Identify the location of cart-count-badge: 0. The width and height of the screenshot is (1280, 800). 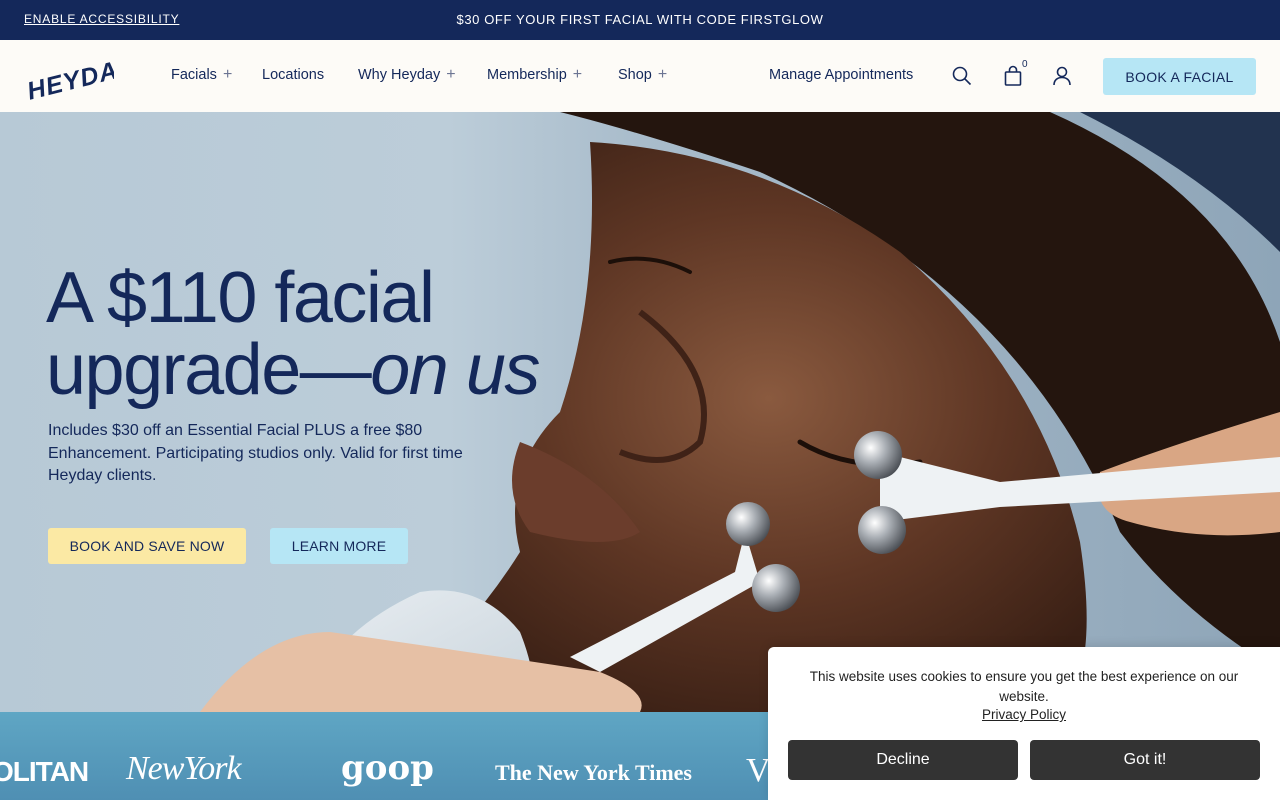
(1025, 64).